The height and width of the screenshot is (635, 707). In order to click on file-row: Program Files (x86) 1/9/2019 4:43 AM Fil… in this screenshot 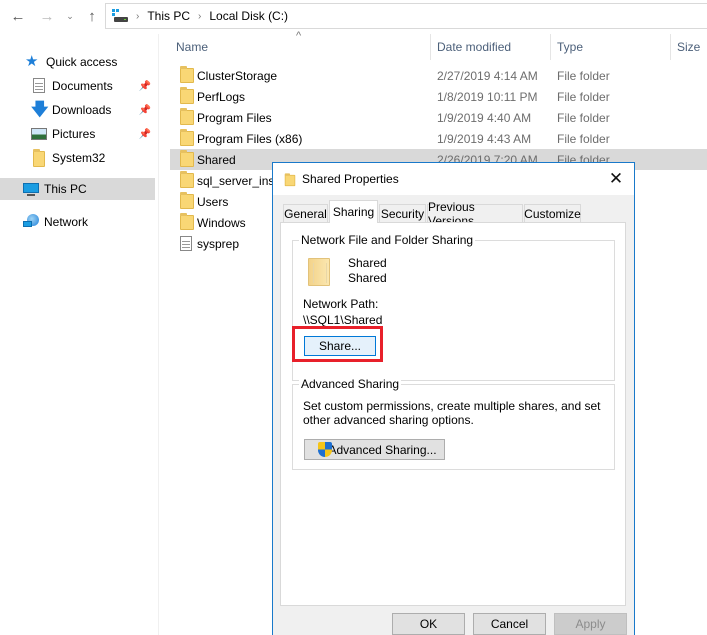, I will do `click(438, 138)`.